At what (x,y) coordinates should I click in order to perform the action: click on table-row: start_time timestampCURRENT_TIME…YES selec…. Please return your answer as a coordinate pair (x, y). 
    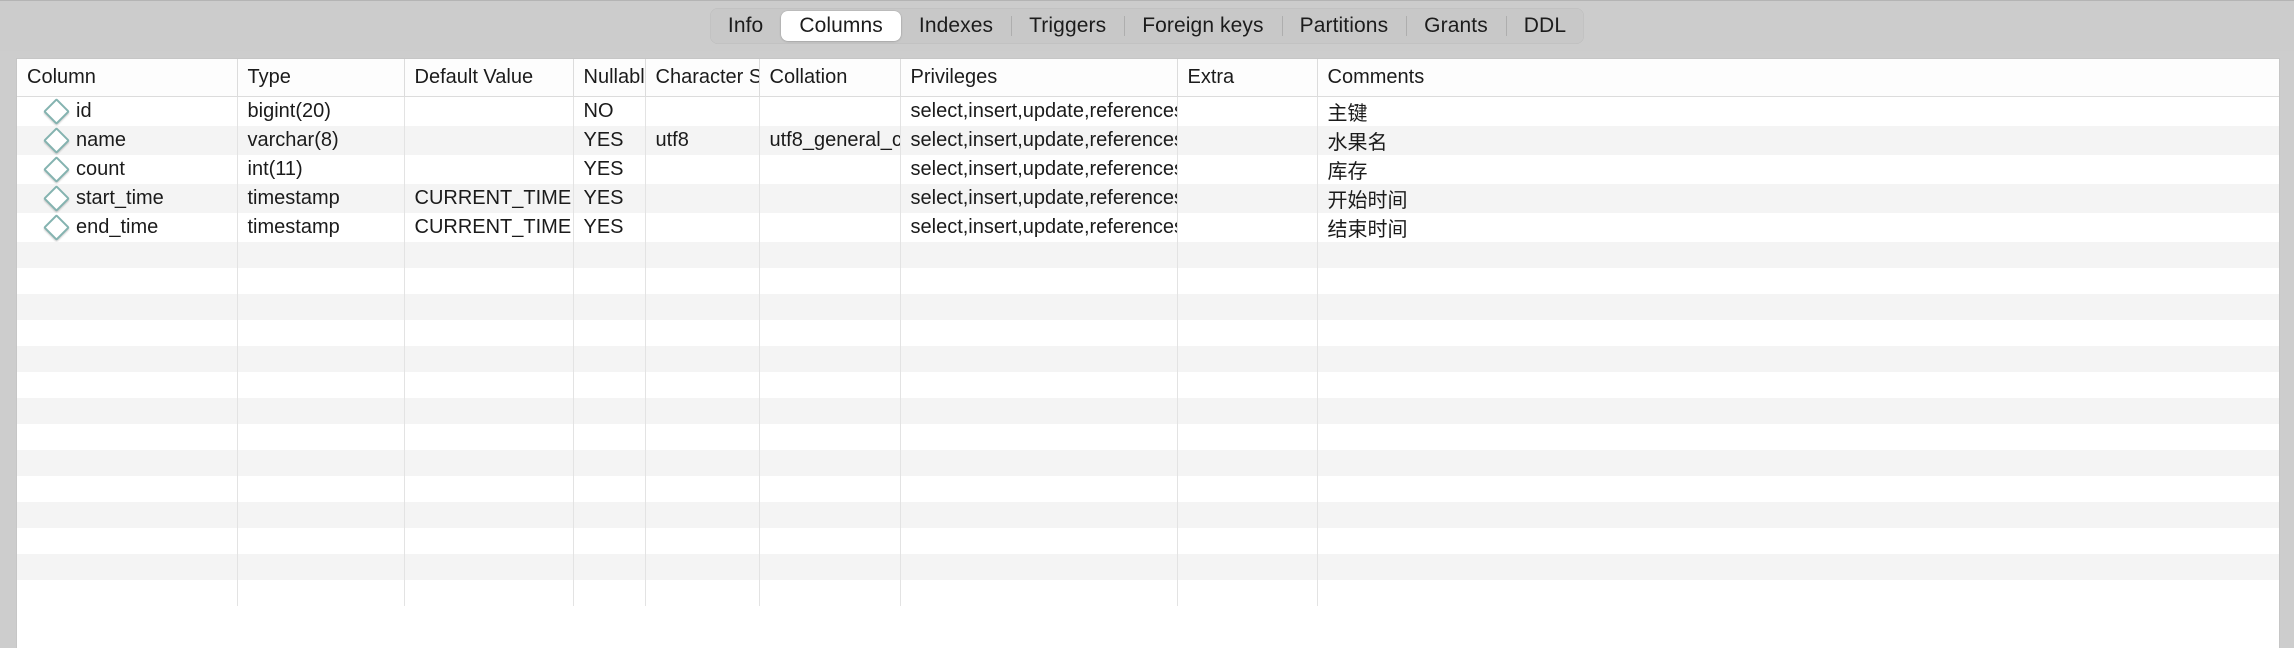
    Looking at the image, I should click on (1148, 198).